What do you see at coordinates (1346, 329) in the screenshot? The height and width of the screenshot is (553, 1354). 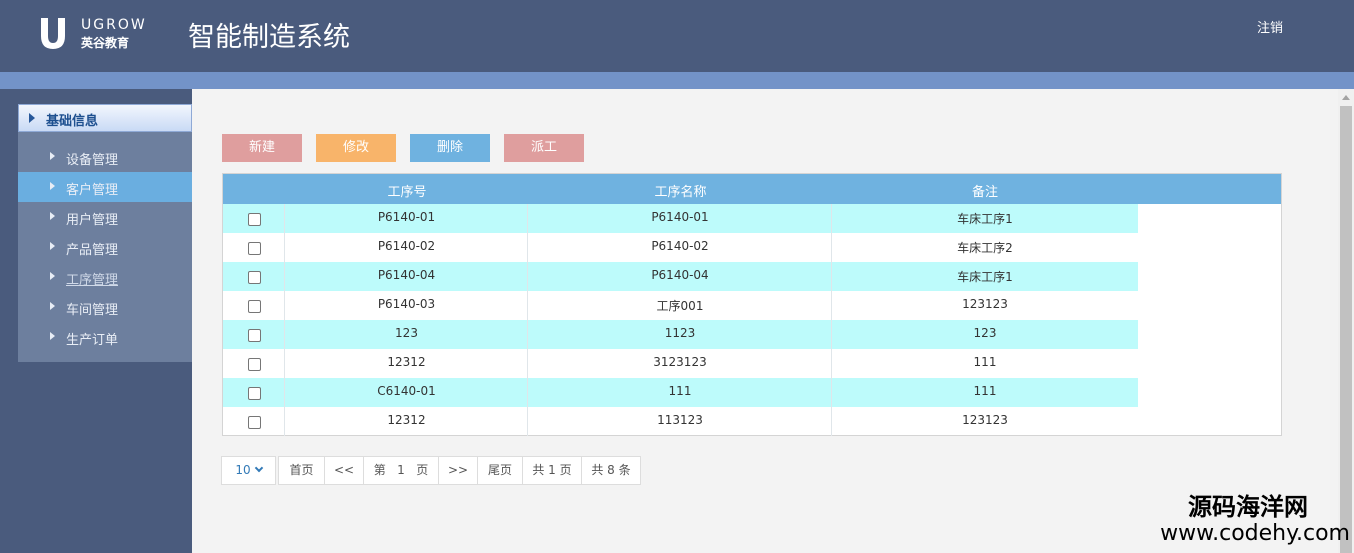 I see `scrollbar-thumb` at bounding box center [1346, 329].